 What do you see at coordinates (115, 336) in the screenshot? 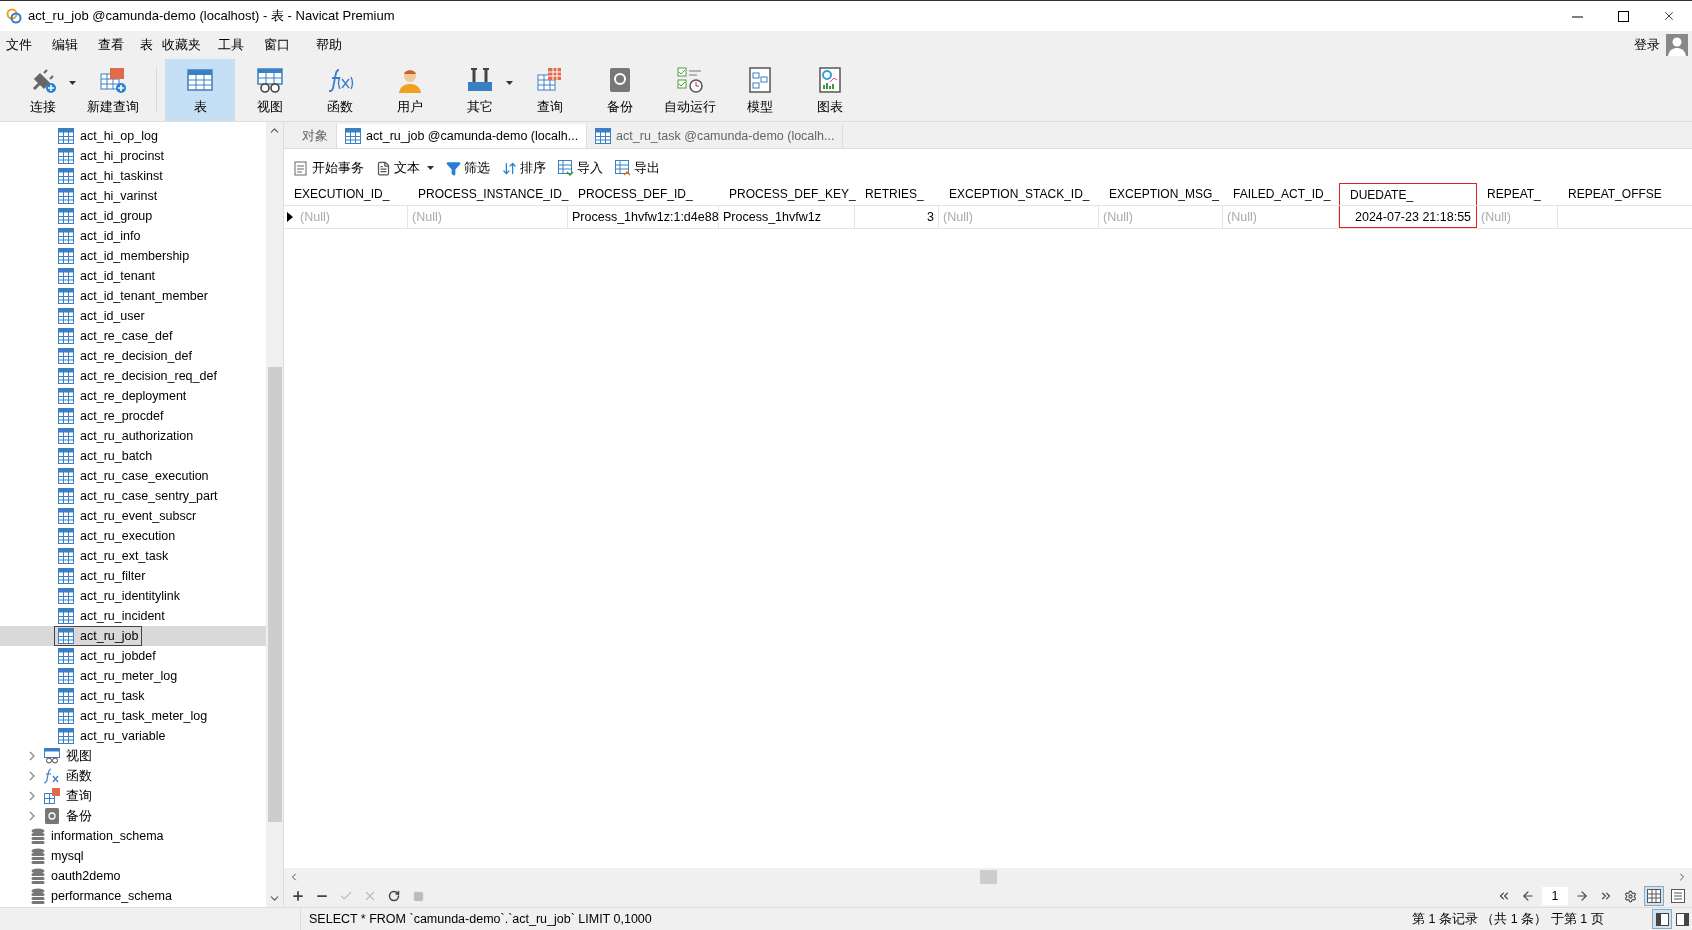
I see `tree-item: act_re_case_def` at bounding box center [115, 336].